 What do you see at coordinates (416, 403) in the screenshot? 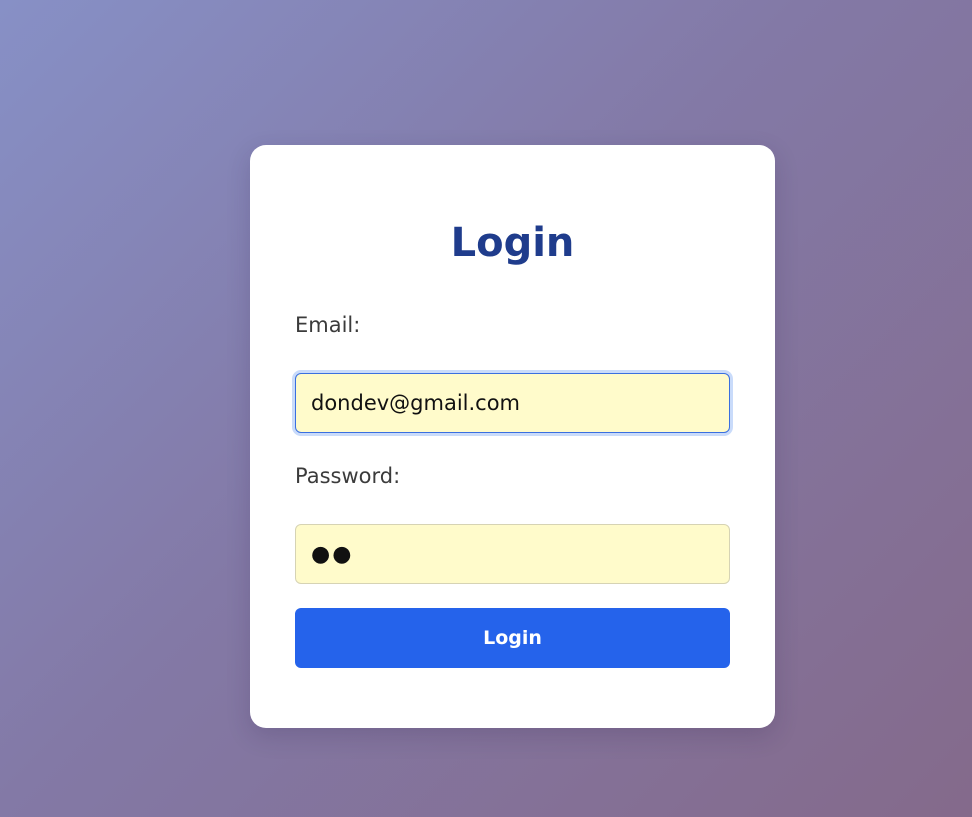
I see `email-field-value: dondev@gmail.com` at bounding box center [416, 403].